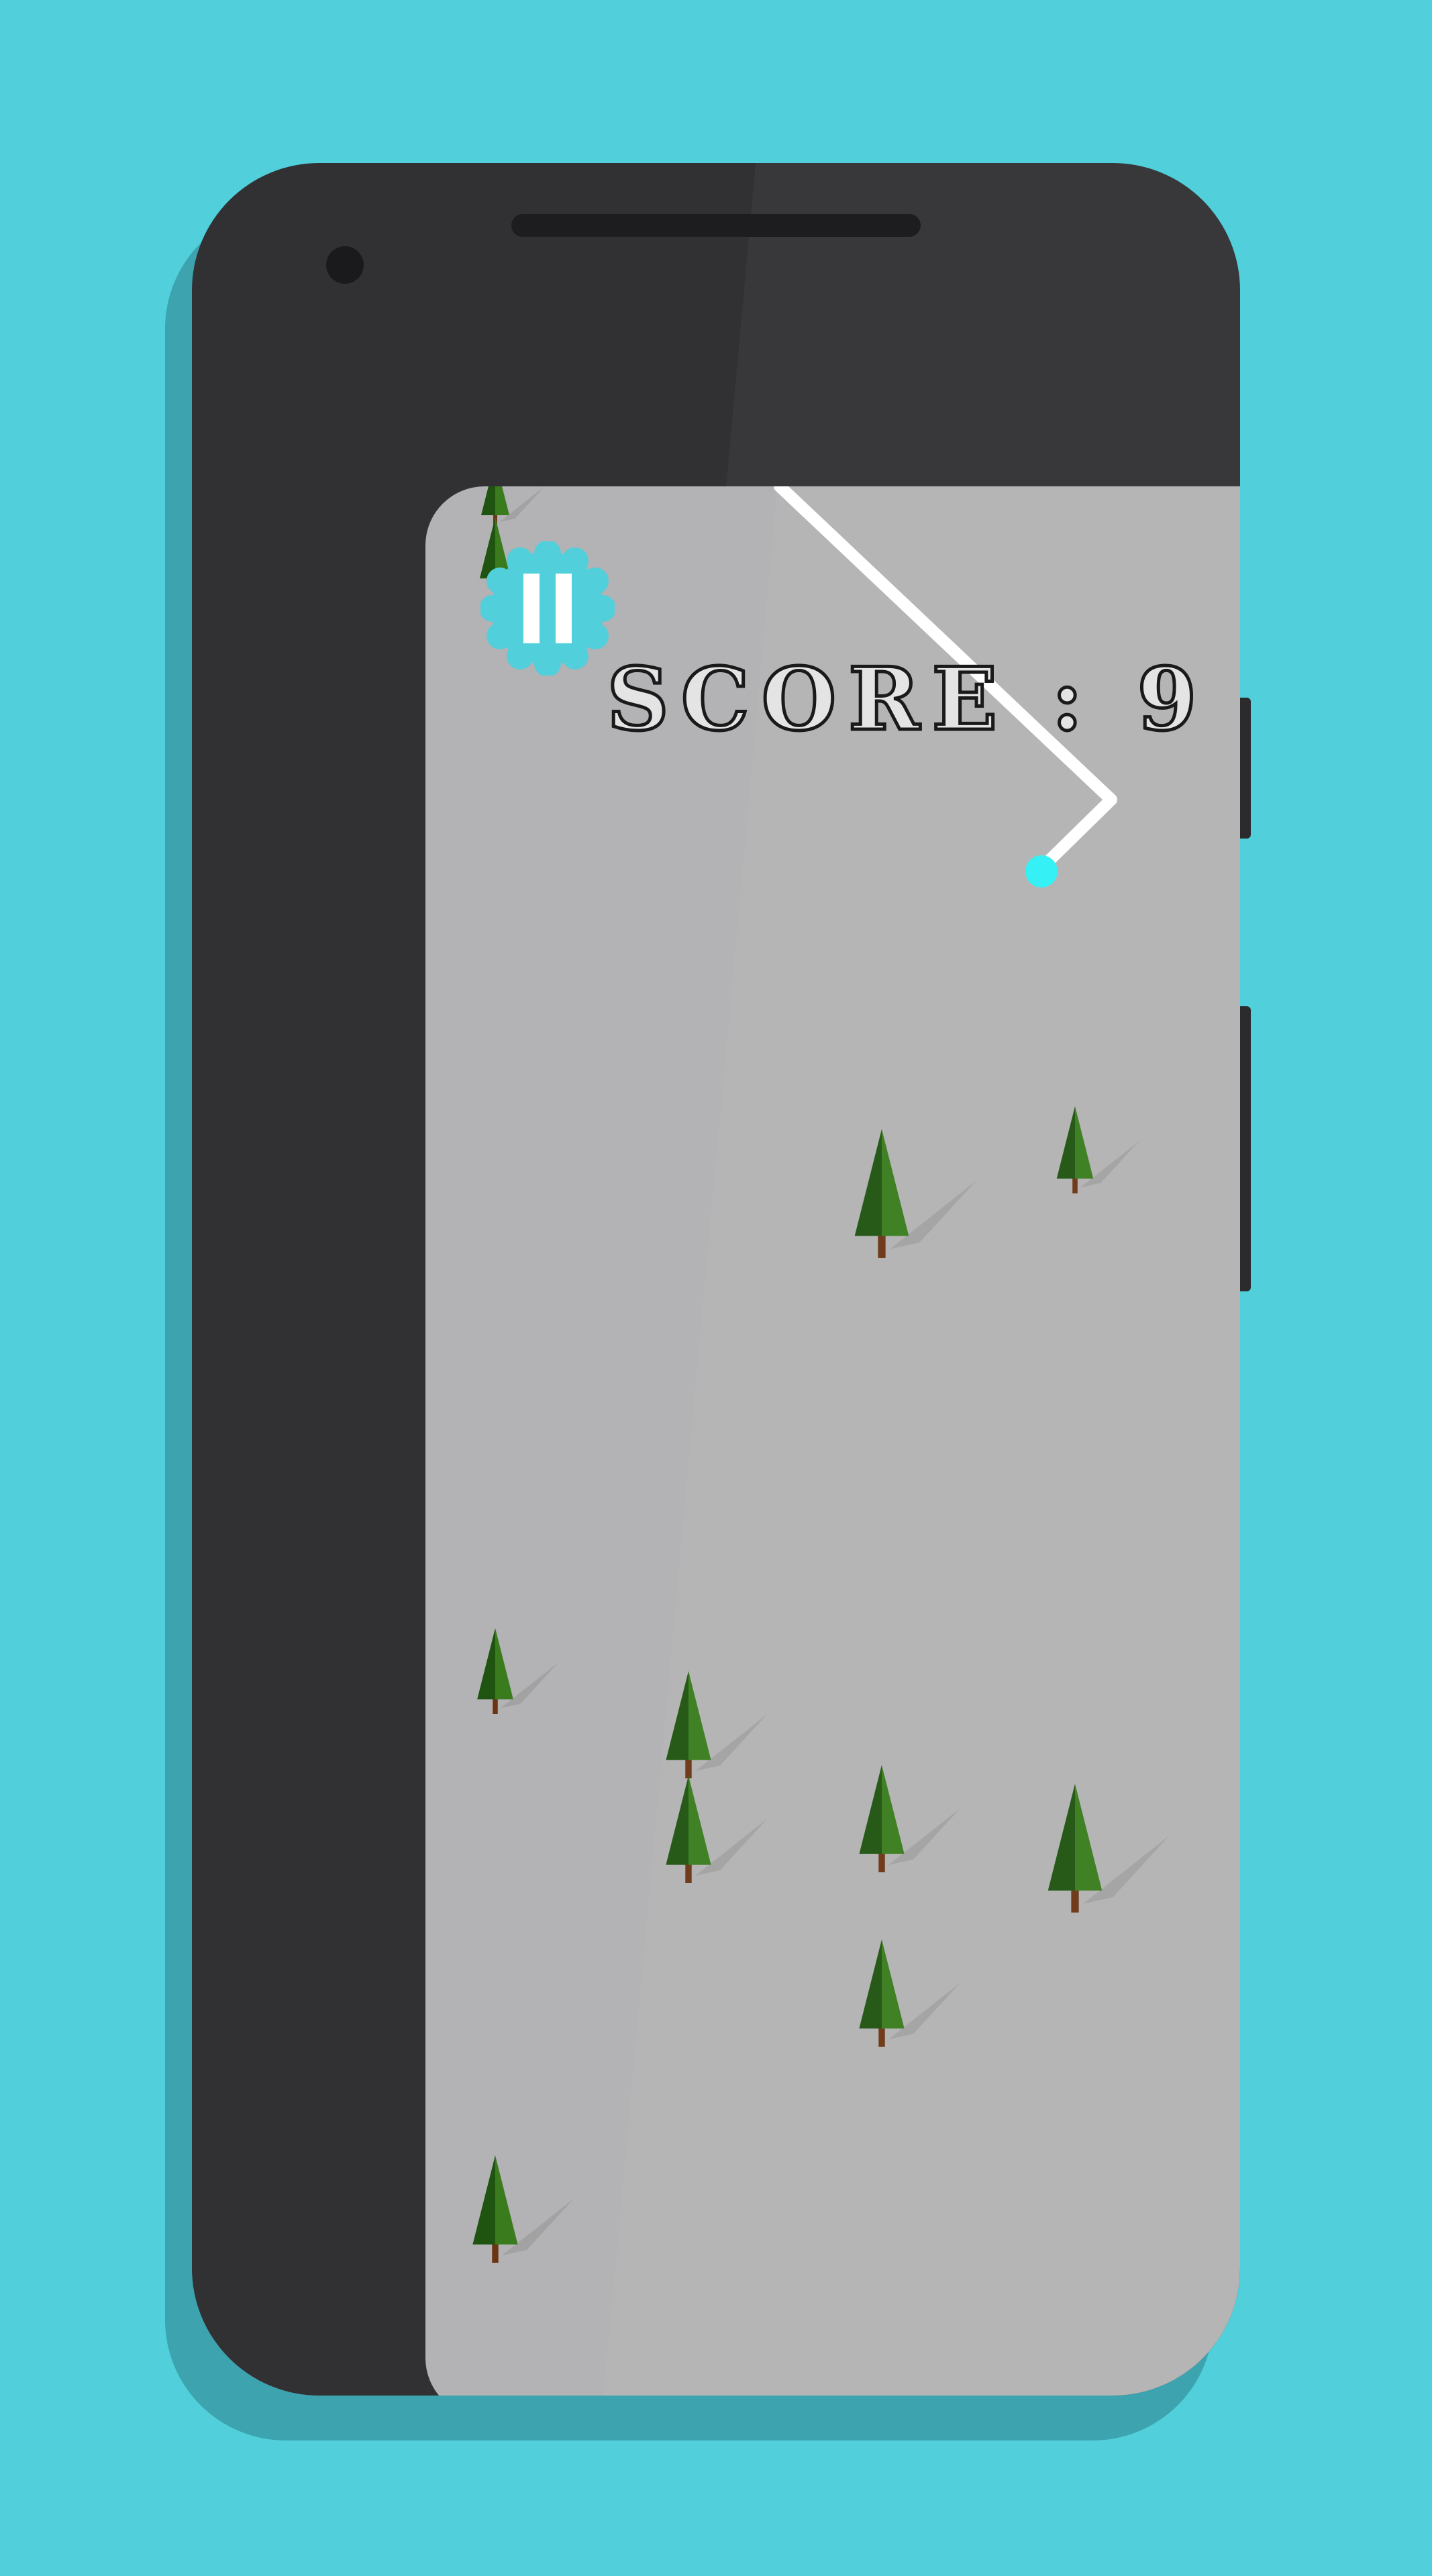  What do you see at coordinates (564, 608) in the screenshot?
I see `pause-icon-bar` at bounding box center [564, 608].